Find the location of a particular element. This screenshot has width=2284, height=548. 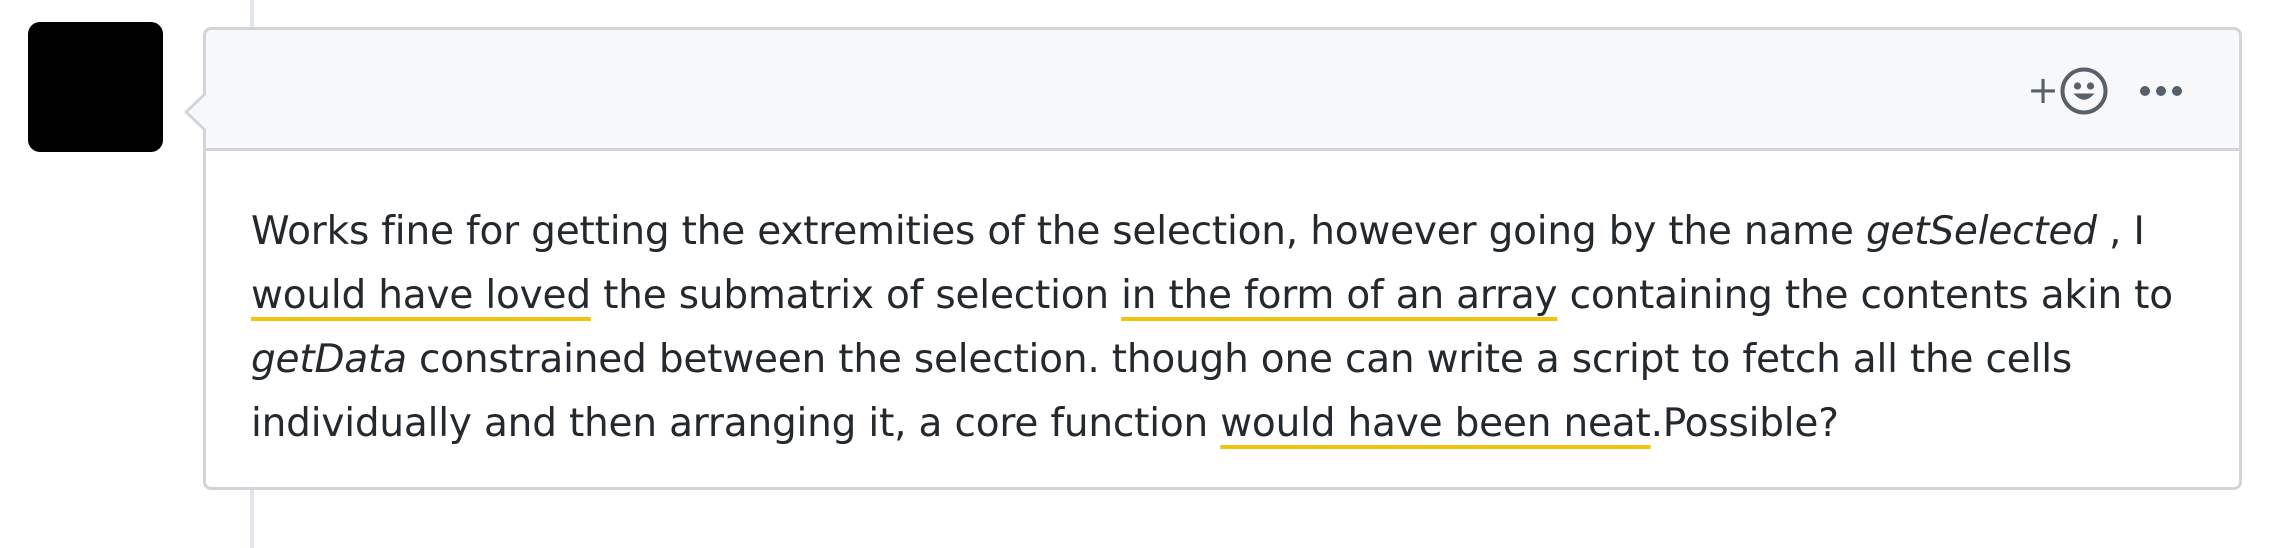

highlighted-phrase: in the form of an array is located at coordinates (1339, 295).